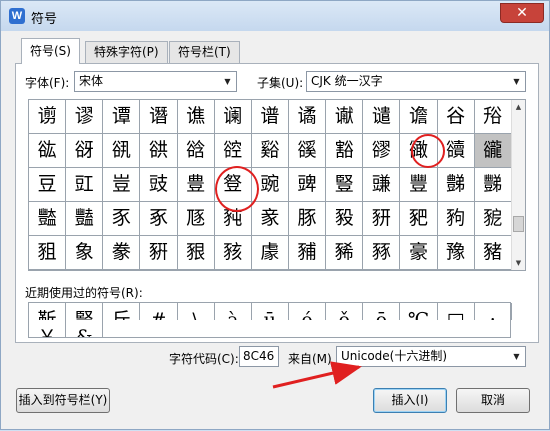  Describe the element at coordinates (518, 263) in the screenshot. I see `scroll-down-icon: ▼` at that location.